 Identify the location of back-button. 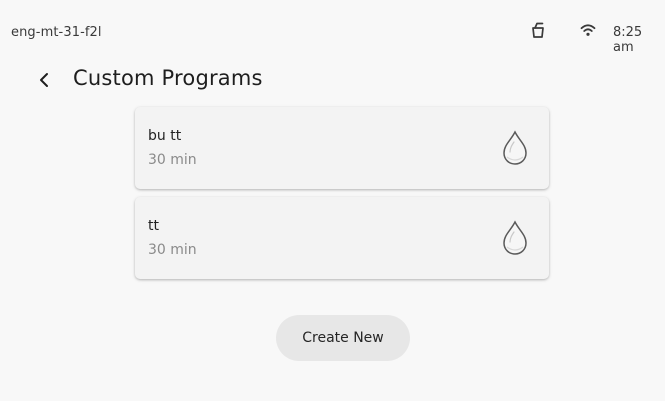
(44, 80).